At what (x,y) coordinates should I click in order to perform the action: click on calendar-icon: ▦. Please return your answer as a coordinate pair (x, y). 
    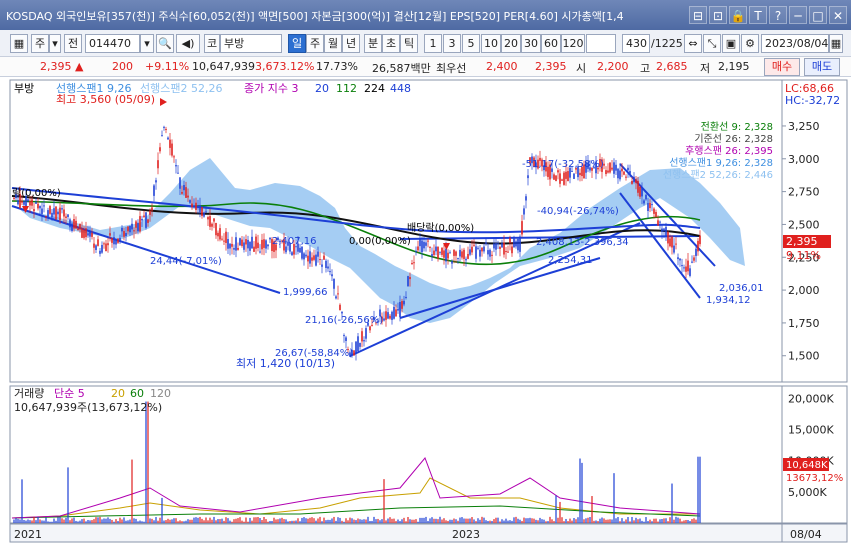
    Looking at the image, I should click on (836, 43).